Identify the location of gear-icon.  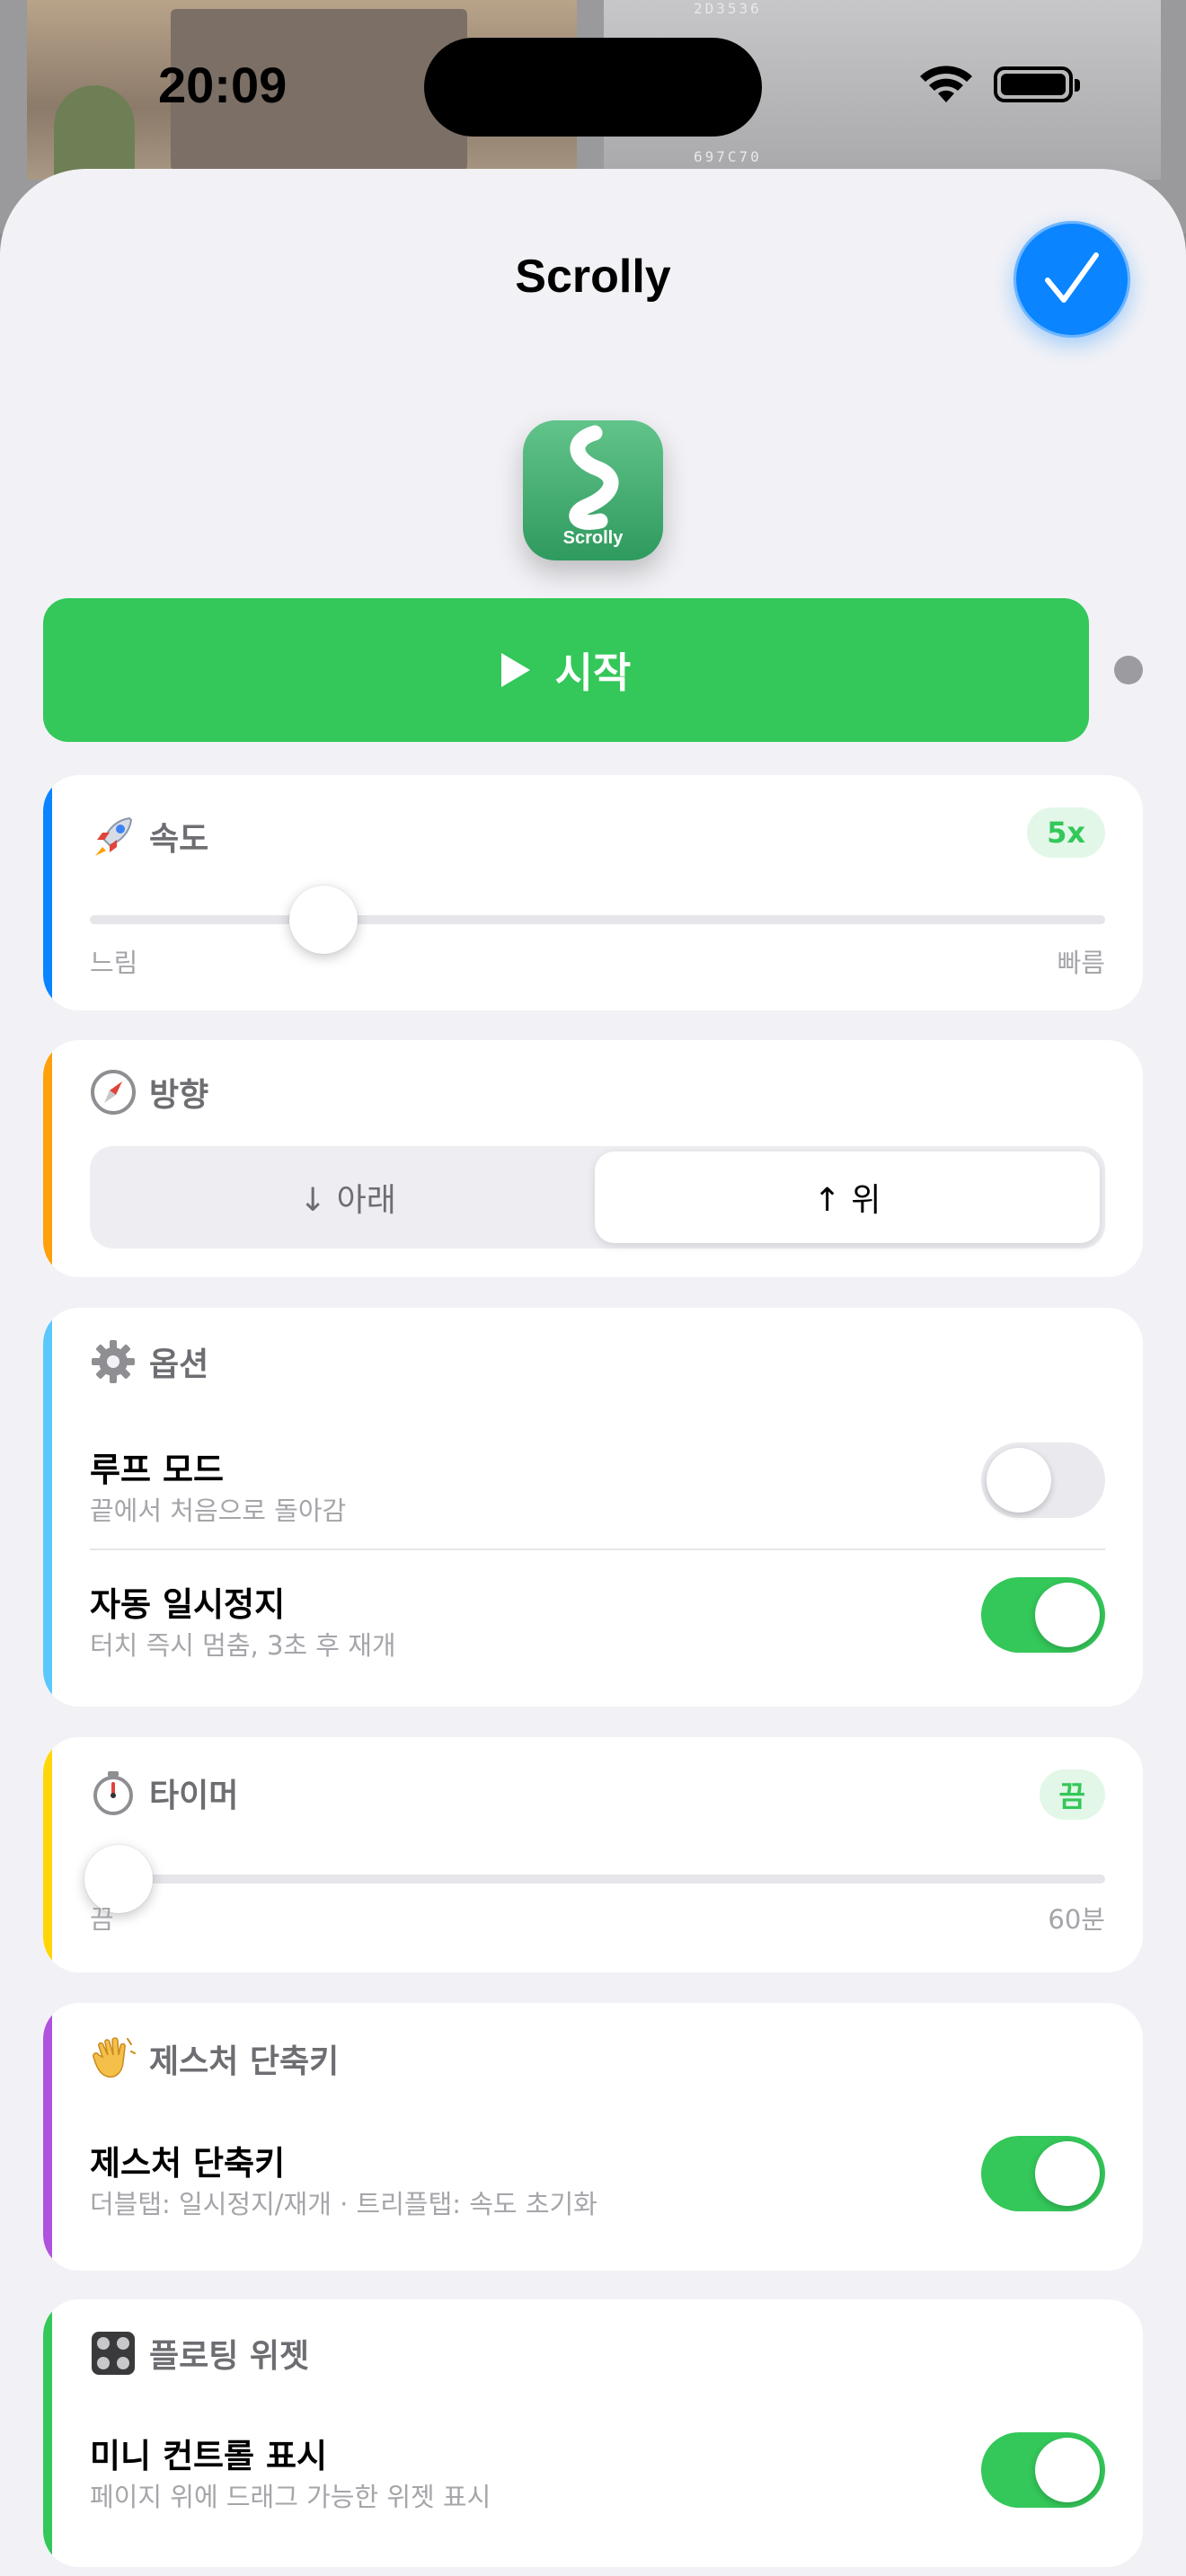
(113, 1361).